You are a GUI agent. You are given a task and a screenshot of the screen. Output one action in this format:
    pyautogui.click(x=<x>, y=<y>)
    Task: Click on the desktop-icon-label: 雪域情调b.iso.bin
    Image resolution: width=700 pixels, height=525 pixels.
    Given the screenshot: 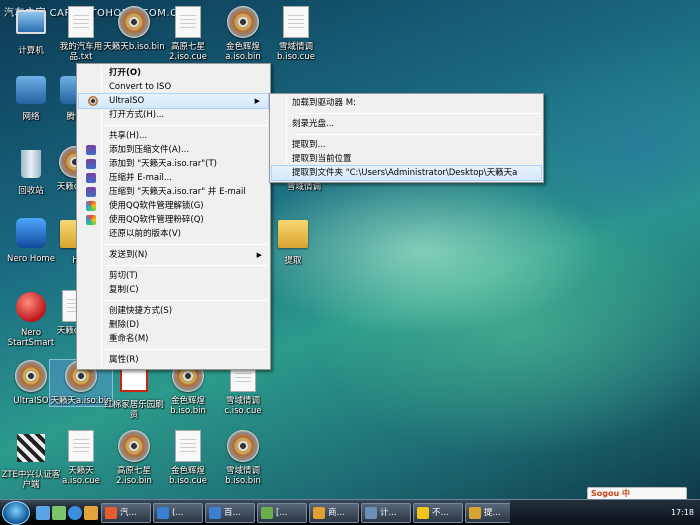 What is the action you would take?
    pyautogui.click(x=243, y=476)
    